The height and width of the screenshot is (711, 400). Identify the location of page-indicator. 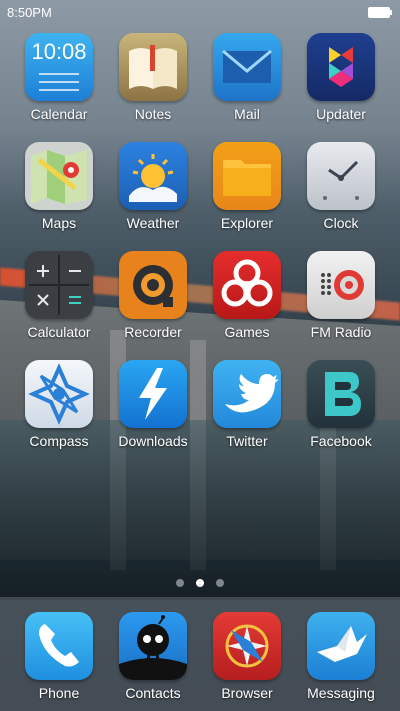
(200, 583).